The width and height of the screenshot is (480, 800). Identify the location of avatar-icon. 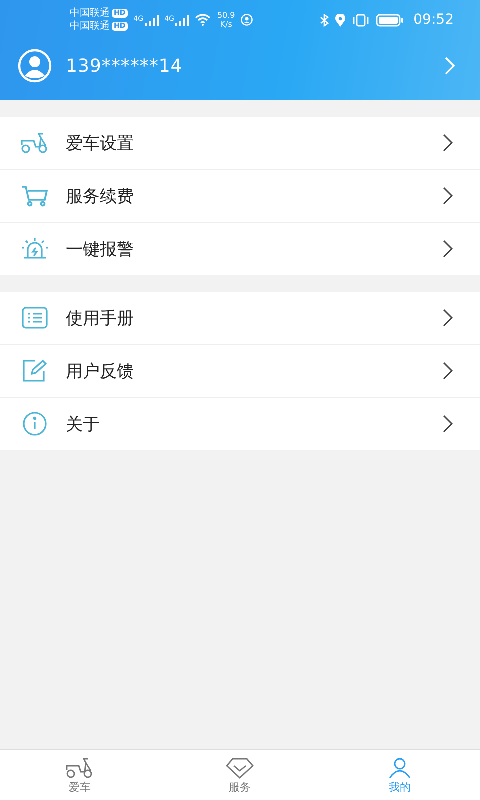
(35, 66).